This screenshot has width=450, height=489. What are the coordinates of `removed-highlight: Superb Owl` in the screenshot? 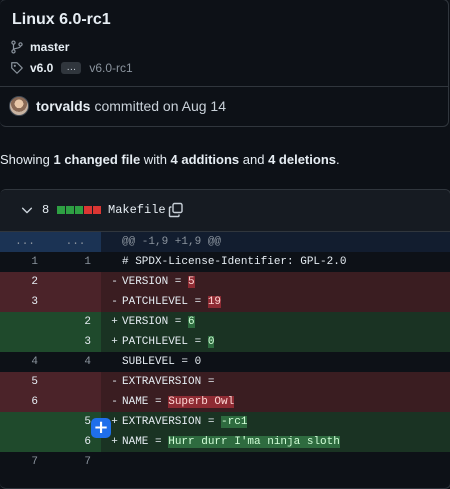 It's located at (201, 402).